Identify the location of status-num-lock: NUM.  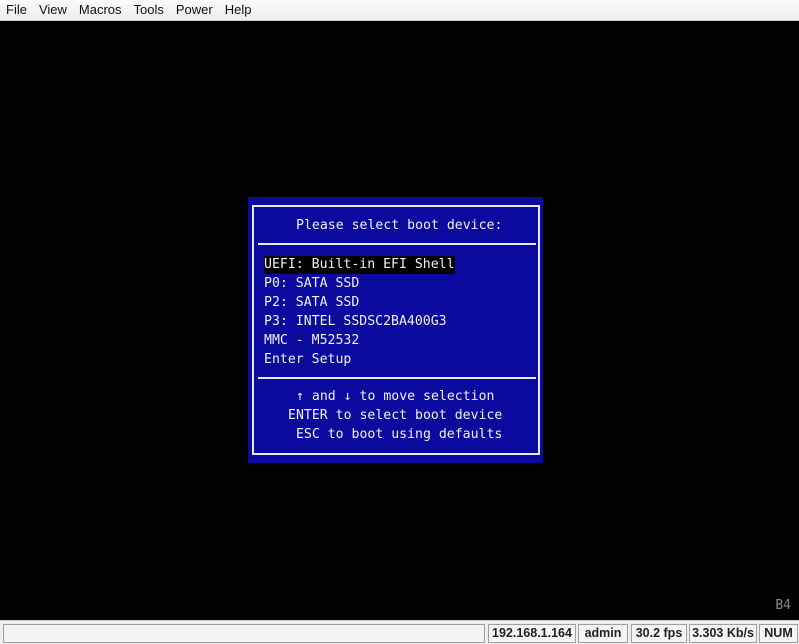
(778, 633).